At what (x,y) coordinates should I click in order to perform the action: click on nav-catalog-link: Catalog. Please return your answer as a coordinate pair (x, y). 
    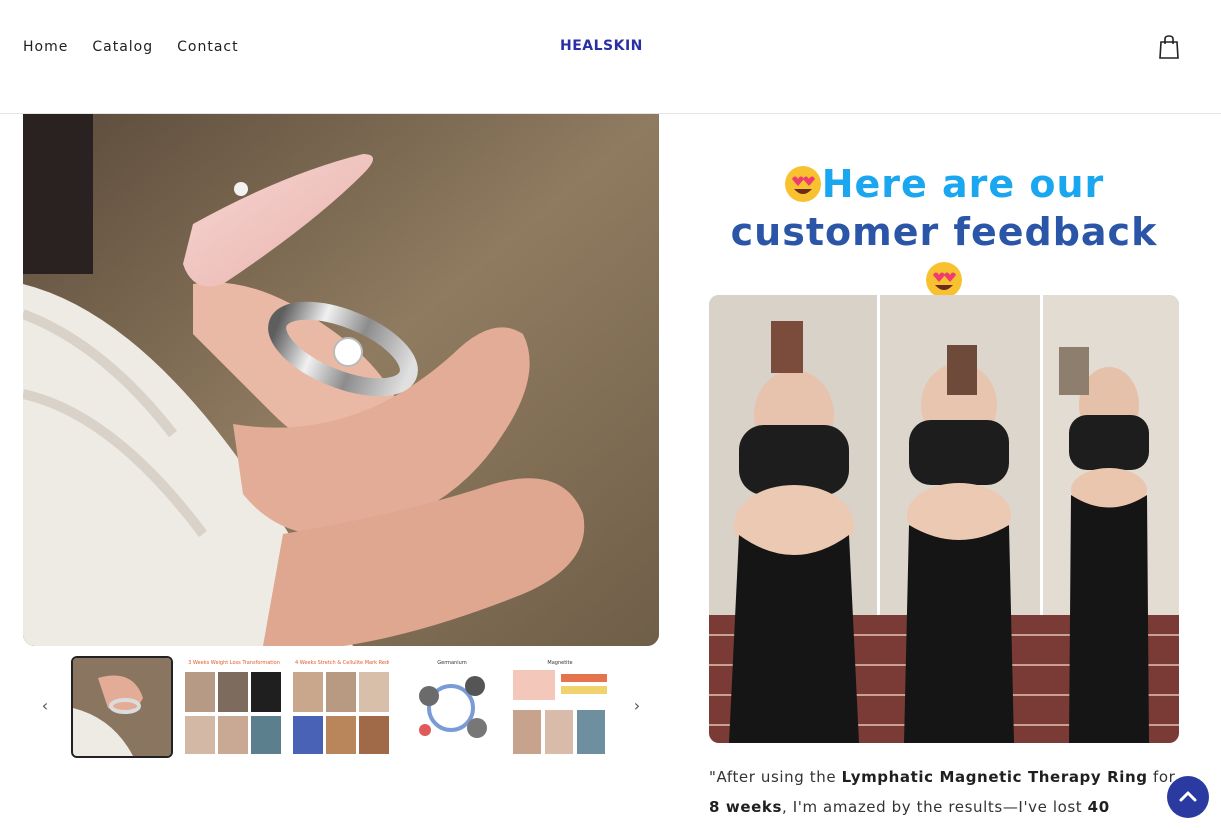
    Looking at the image, I should click on (122, 47).